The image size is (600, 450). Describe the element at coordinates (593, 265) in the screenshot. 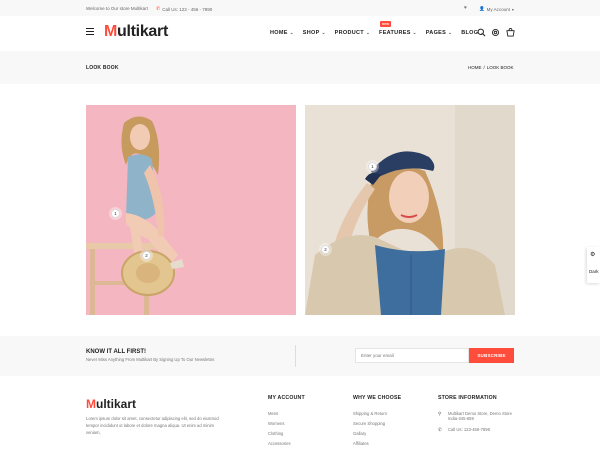

I see `theme-settings-tab: ⚙ Dark` at that location.